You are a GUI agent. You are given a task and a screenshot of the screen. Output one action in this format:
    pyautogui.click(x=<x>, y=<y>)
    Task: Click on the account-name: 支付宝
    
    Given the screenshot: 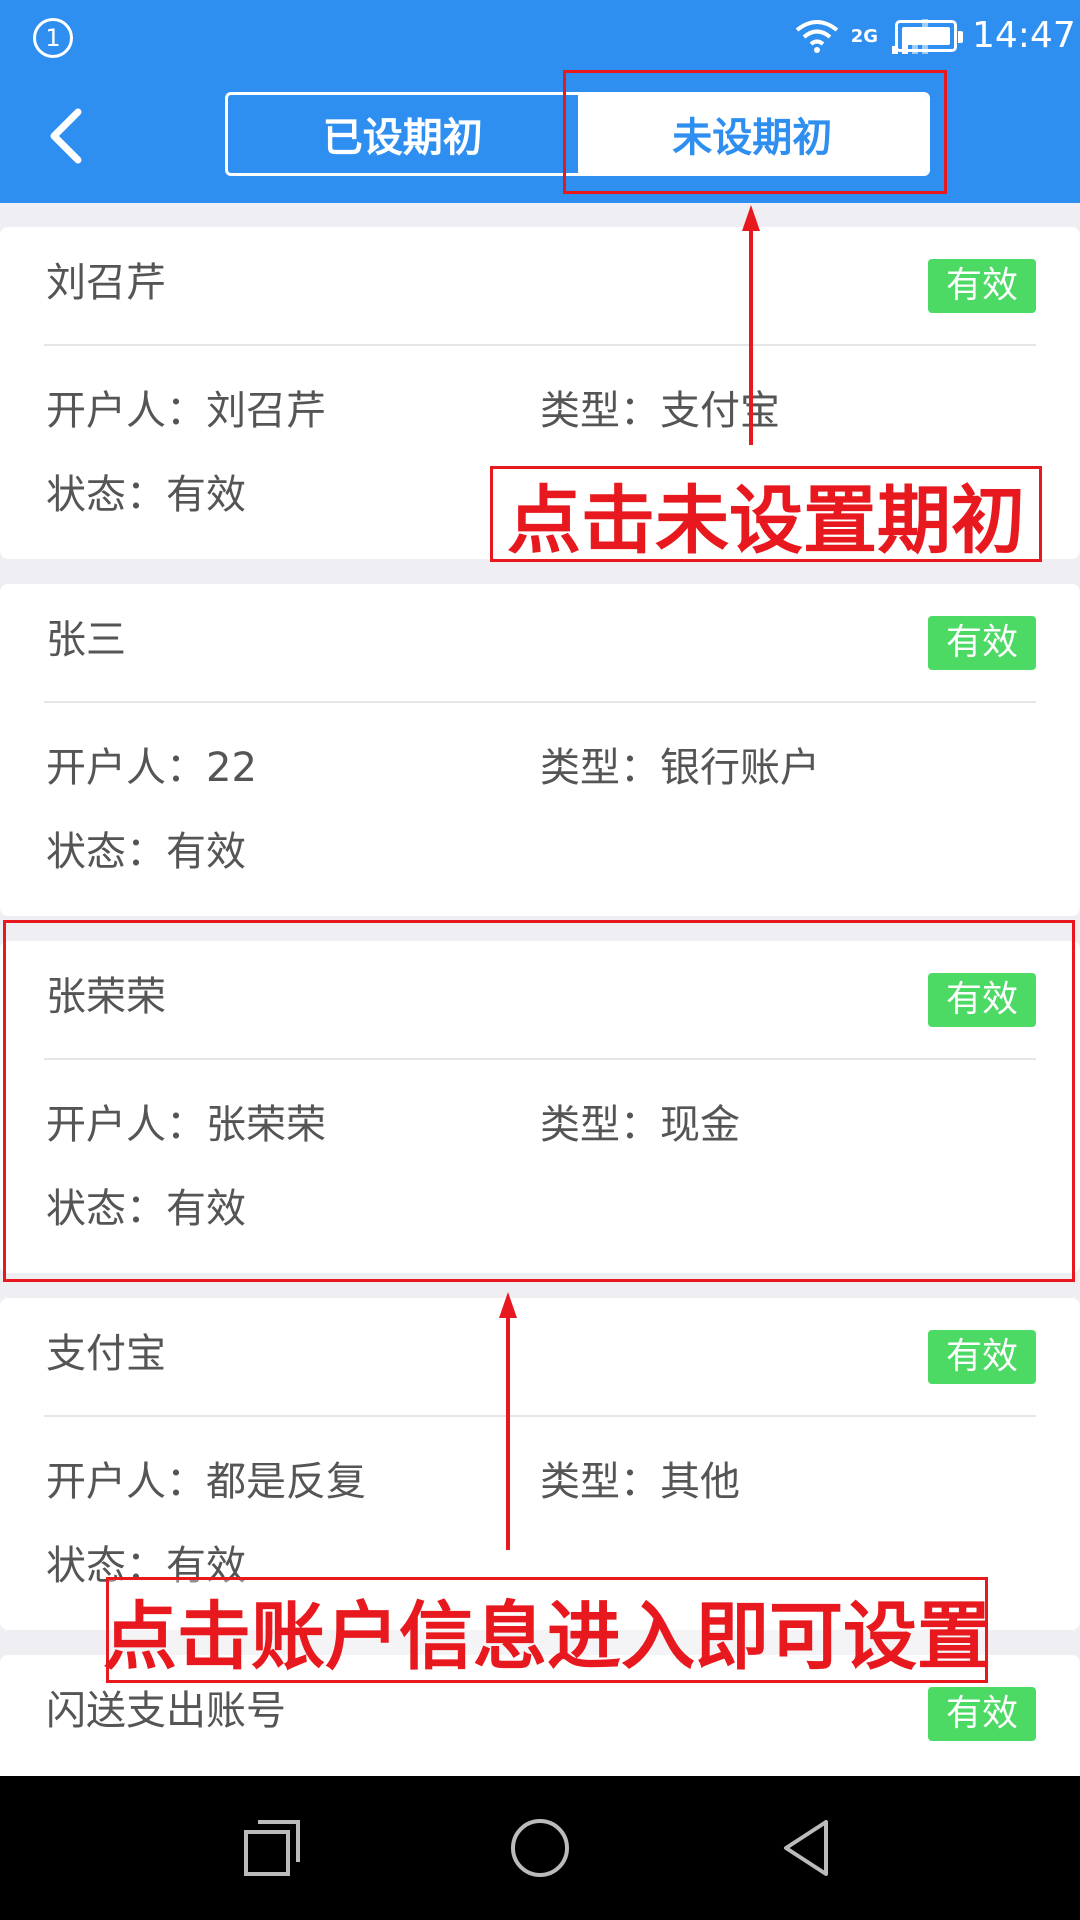 What is the action you would take?
    pyautogui.click(x=106, y=1354)
    